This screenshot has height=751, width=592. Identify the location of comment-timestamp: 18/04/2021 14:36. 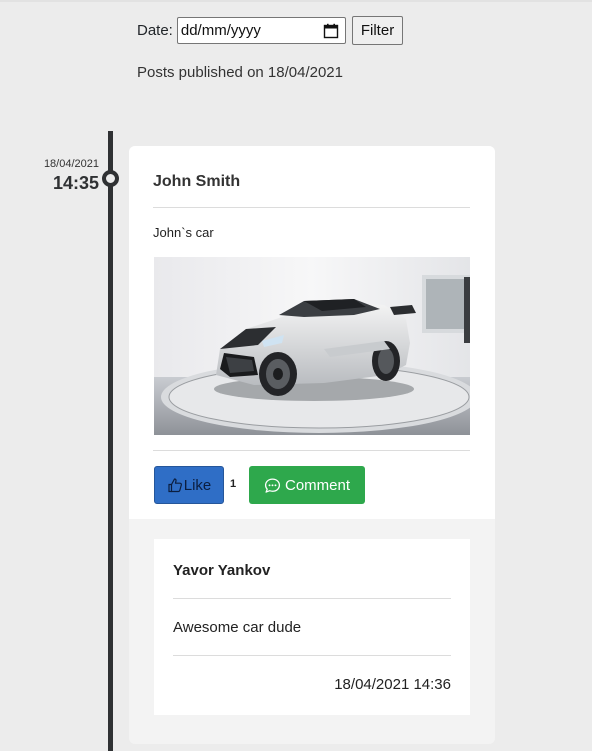
(392, 684).